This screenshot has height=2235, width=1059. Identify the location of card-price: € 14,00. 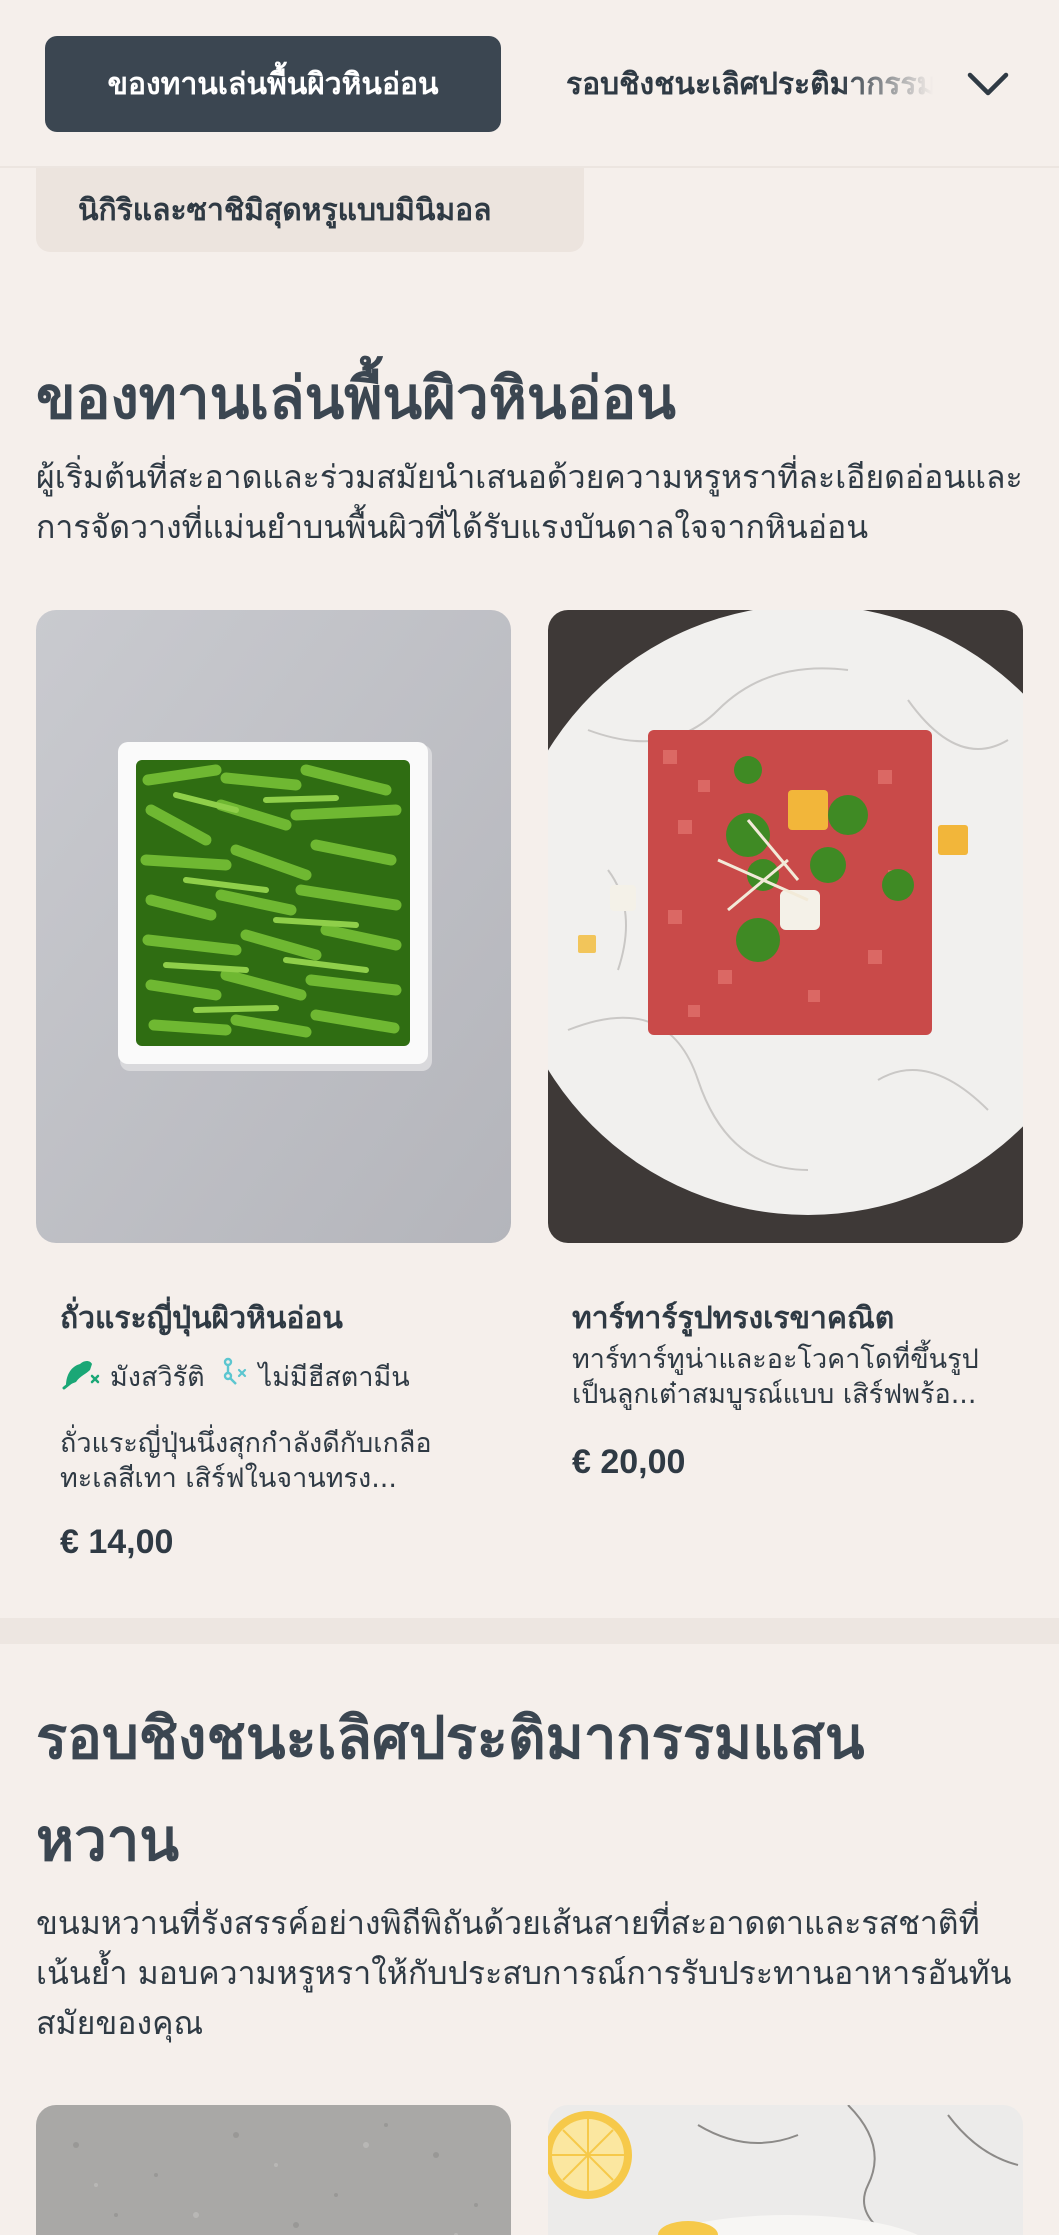
(117, 1542).